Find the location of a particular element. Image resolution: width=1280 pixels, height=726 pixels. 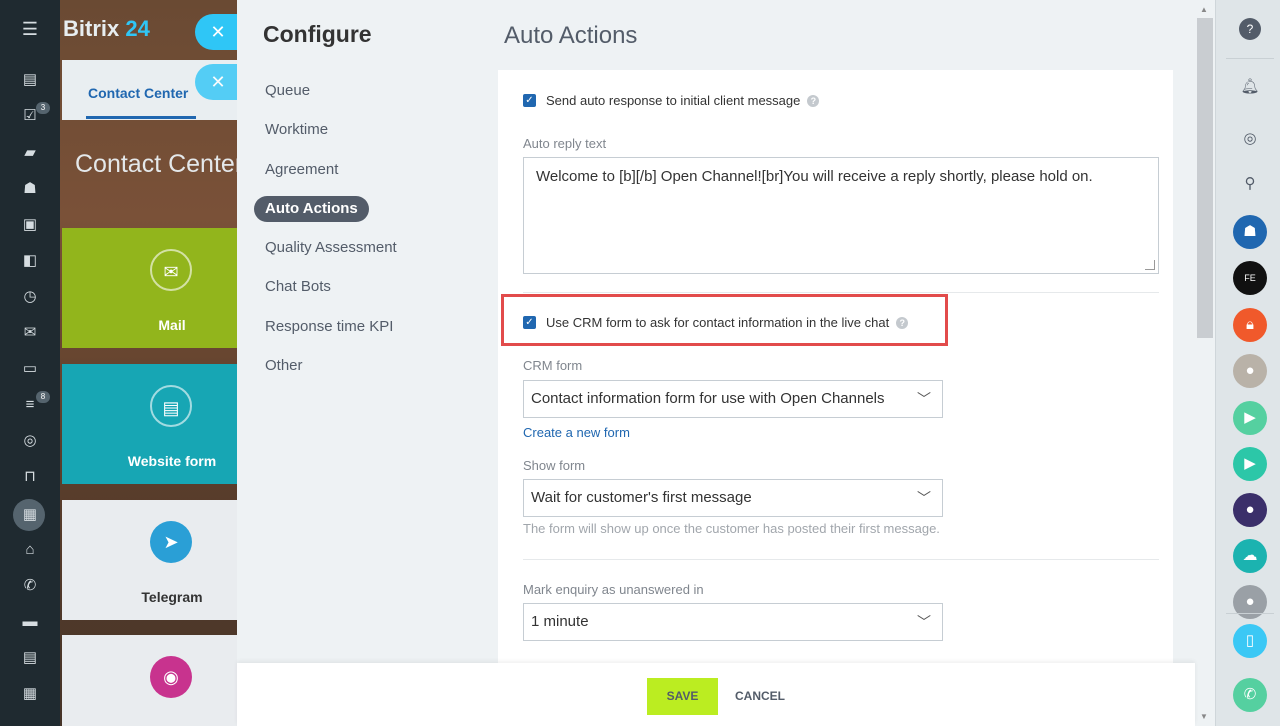

help-circle-icon: ? is located at coordinates (1250, 29).